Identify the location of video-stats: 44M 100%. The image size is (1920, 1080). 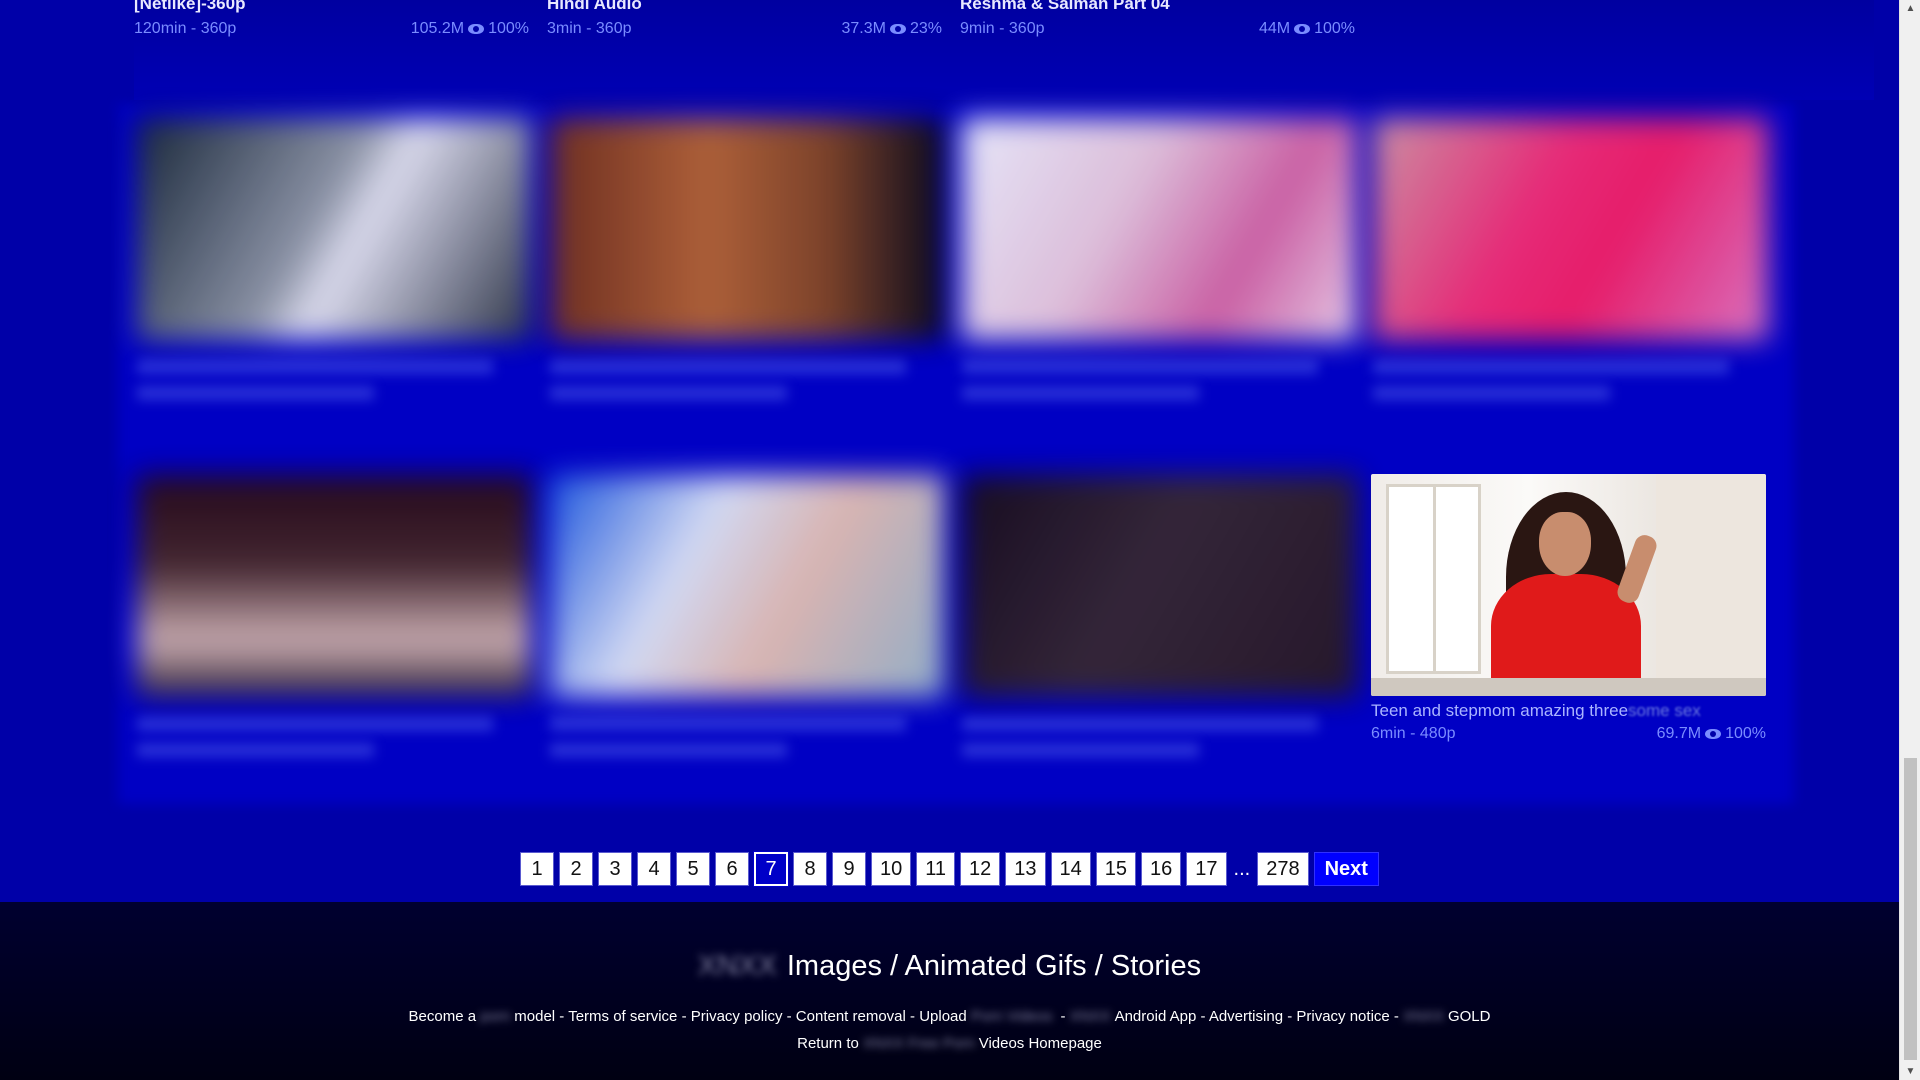
(1307, 29).